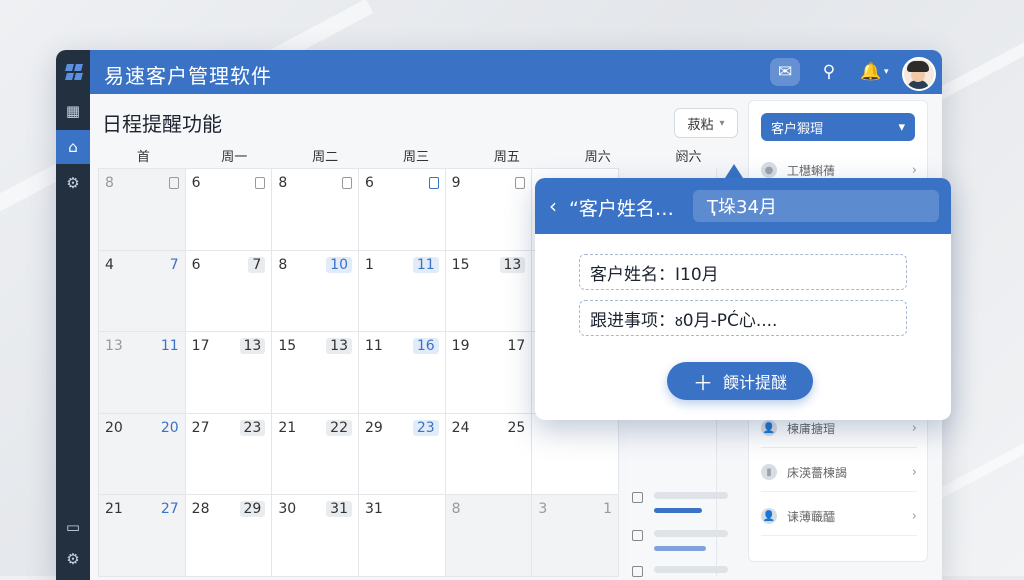 Image resolution: width=1024 pixels, height=580 pixels. I want to click on task-label-placeholder, so click(691, 569).